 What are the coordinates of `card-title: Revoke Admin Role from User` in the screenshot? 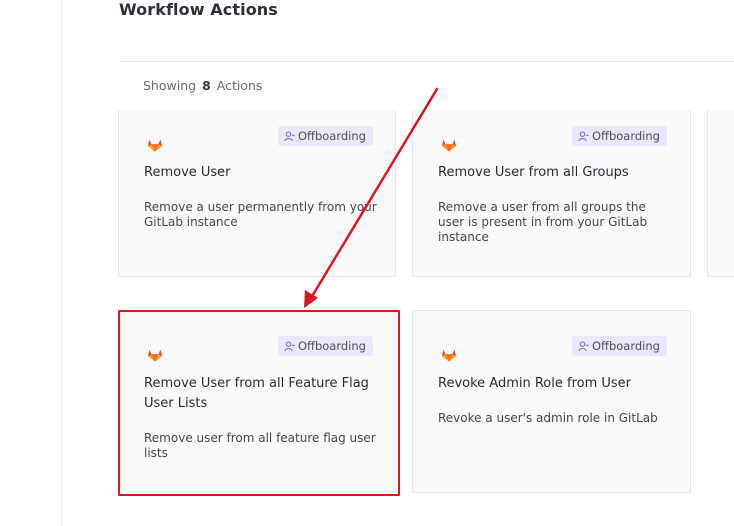 It's located at (535, 383).